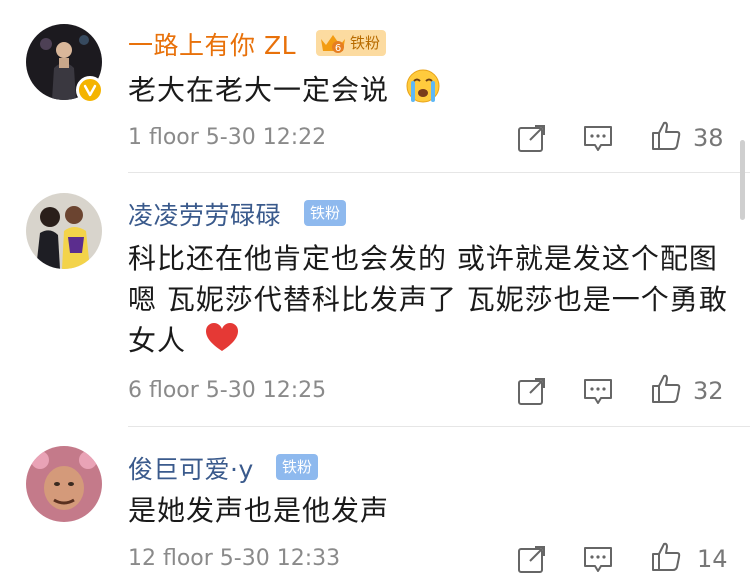 This screenshot has width=750, height=584. Describe the element at coordinates (259, 510) in the screenshot. I see `comment-text: 是她发声也是他发声` at that location.